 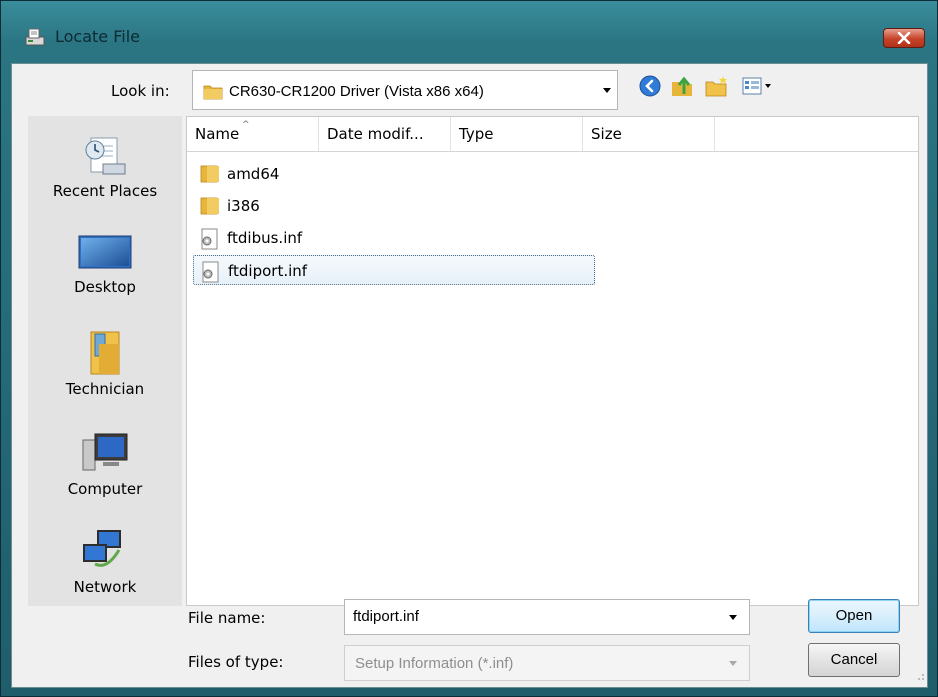 What do you see at coordinates (105, 452) in the screenshot?
I see `computer-icon` at bounding box center [105, 452].